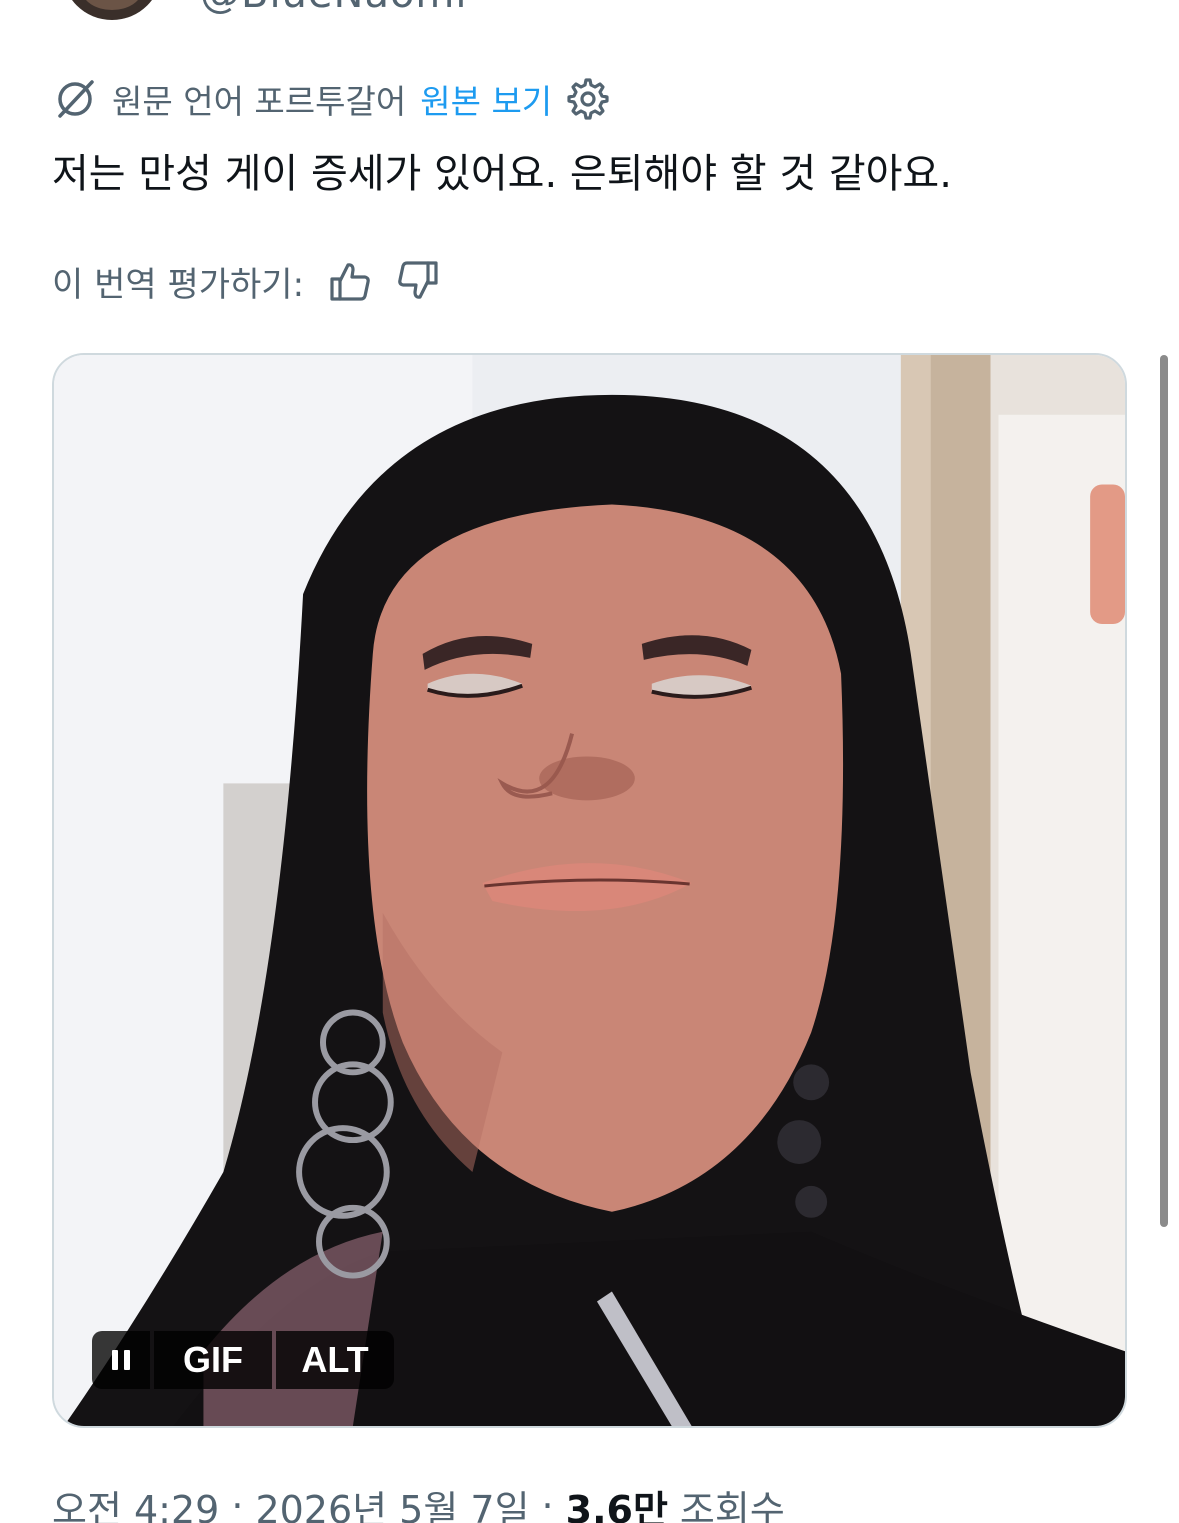  Describe the element at coordinates (334, 7) in the screenshot. I see `author-handle: @BlueNaomi` at that location.